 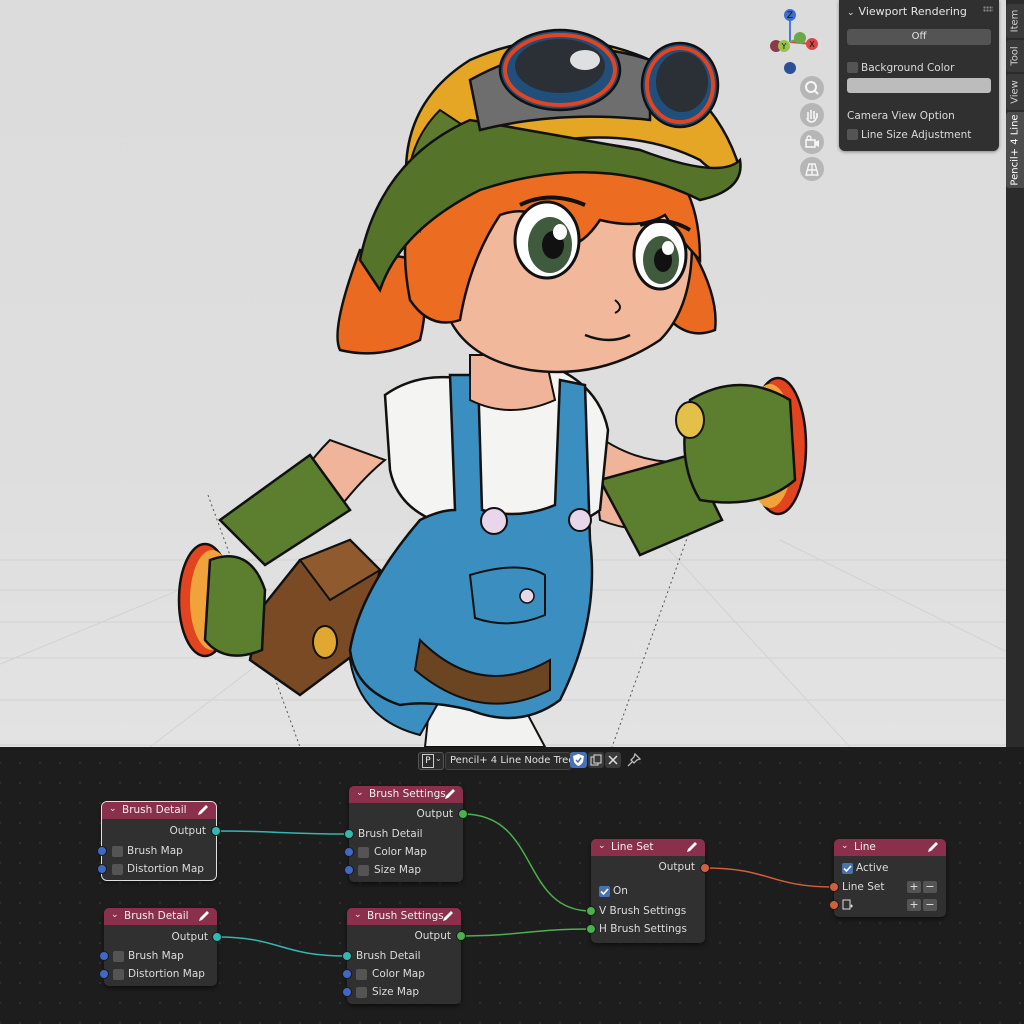 I want to click on h-brush-settings-label: H Brush Settings, so click(x=643, y=929).